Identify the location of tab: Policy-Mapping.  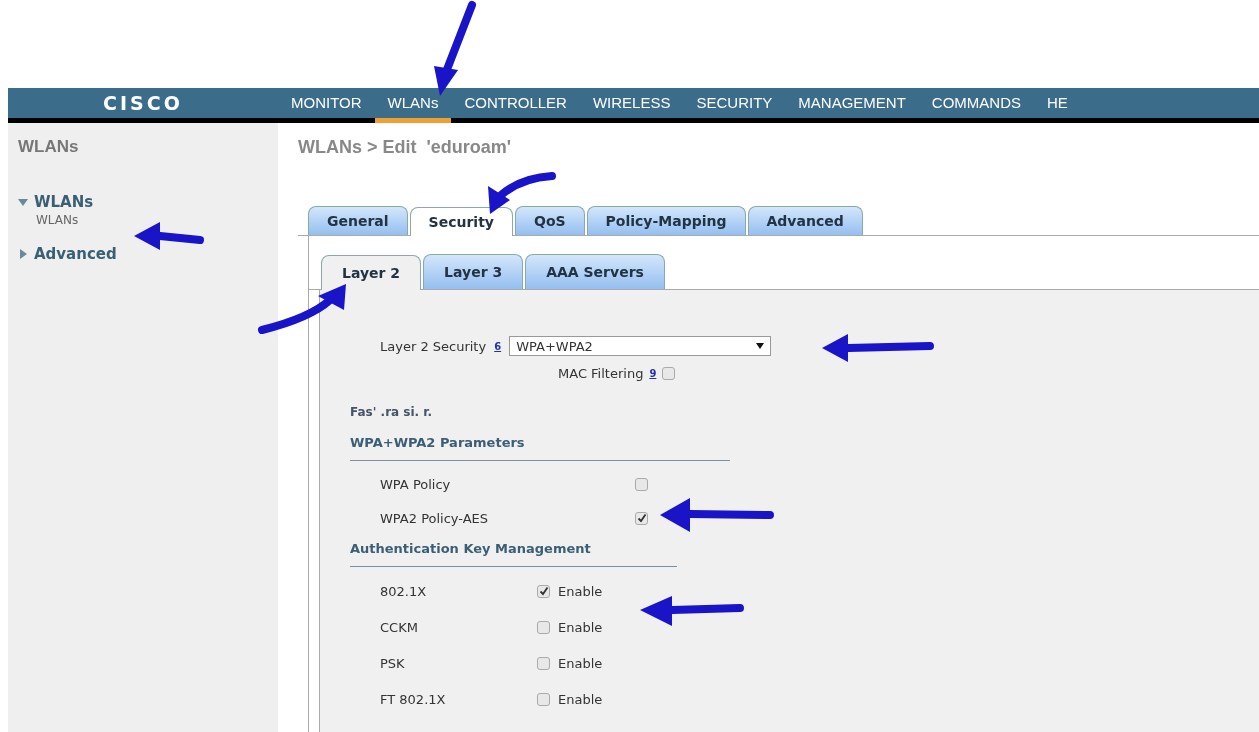
(666, 220).